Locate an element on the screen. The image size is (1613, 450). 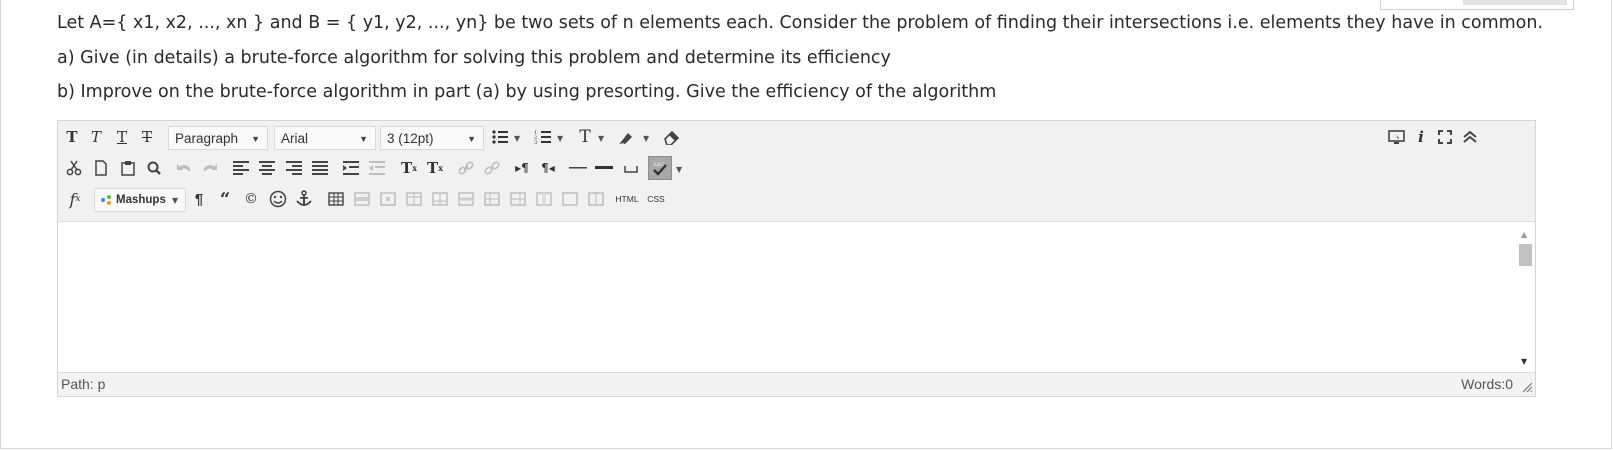
blockquote-icon: “ is located at coordinates (225, 199).